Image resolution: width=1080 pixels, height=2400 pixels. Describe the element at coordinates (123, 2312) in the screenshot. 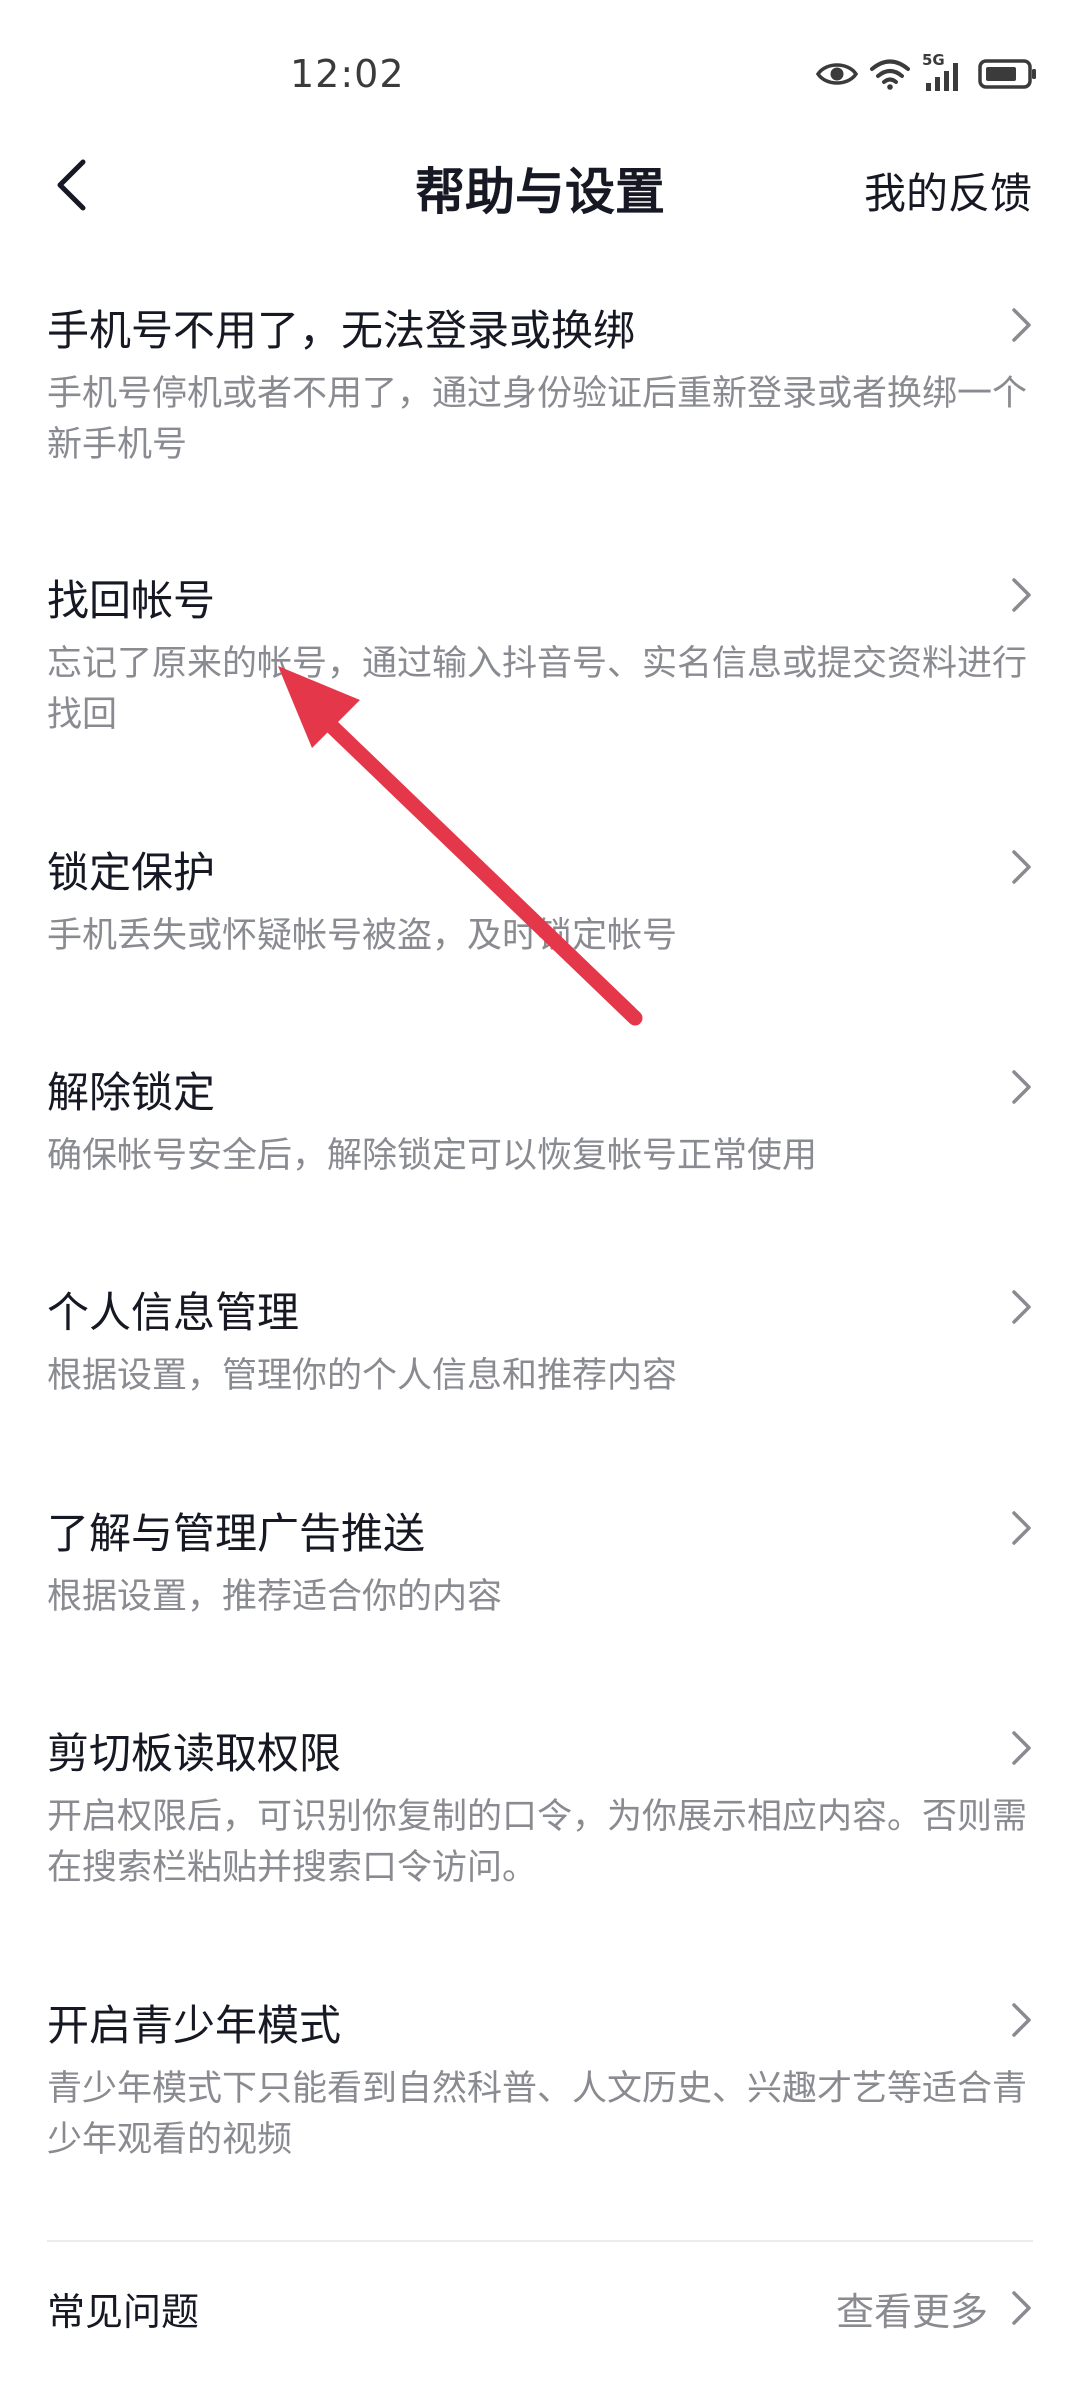

I see `faq-label: 常见问题` at that location.